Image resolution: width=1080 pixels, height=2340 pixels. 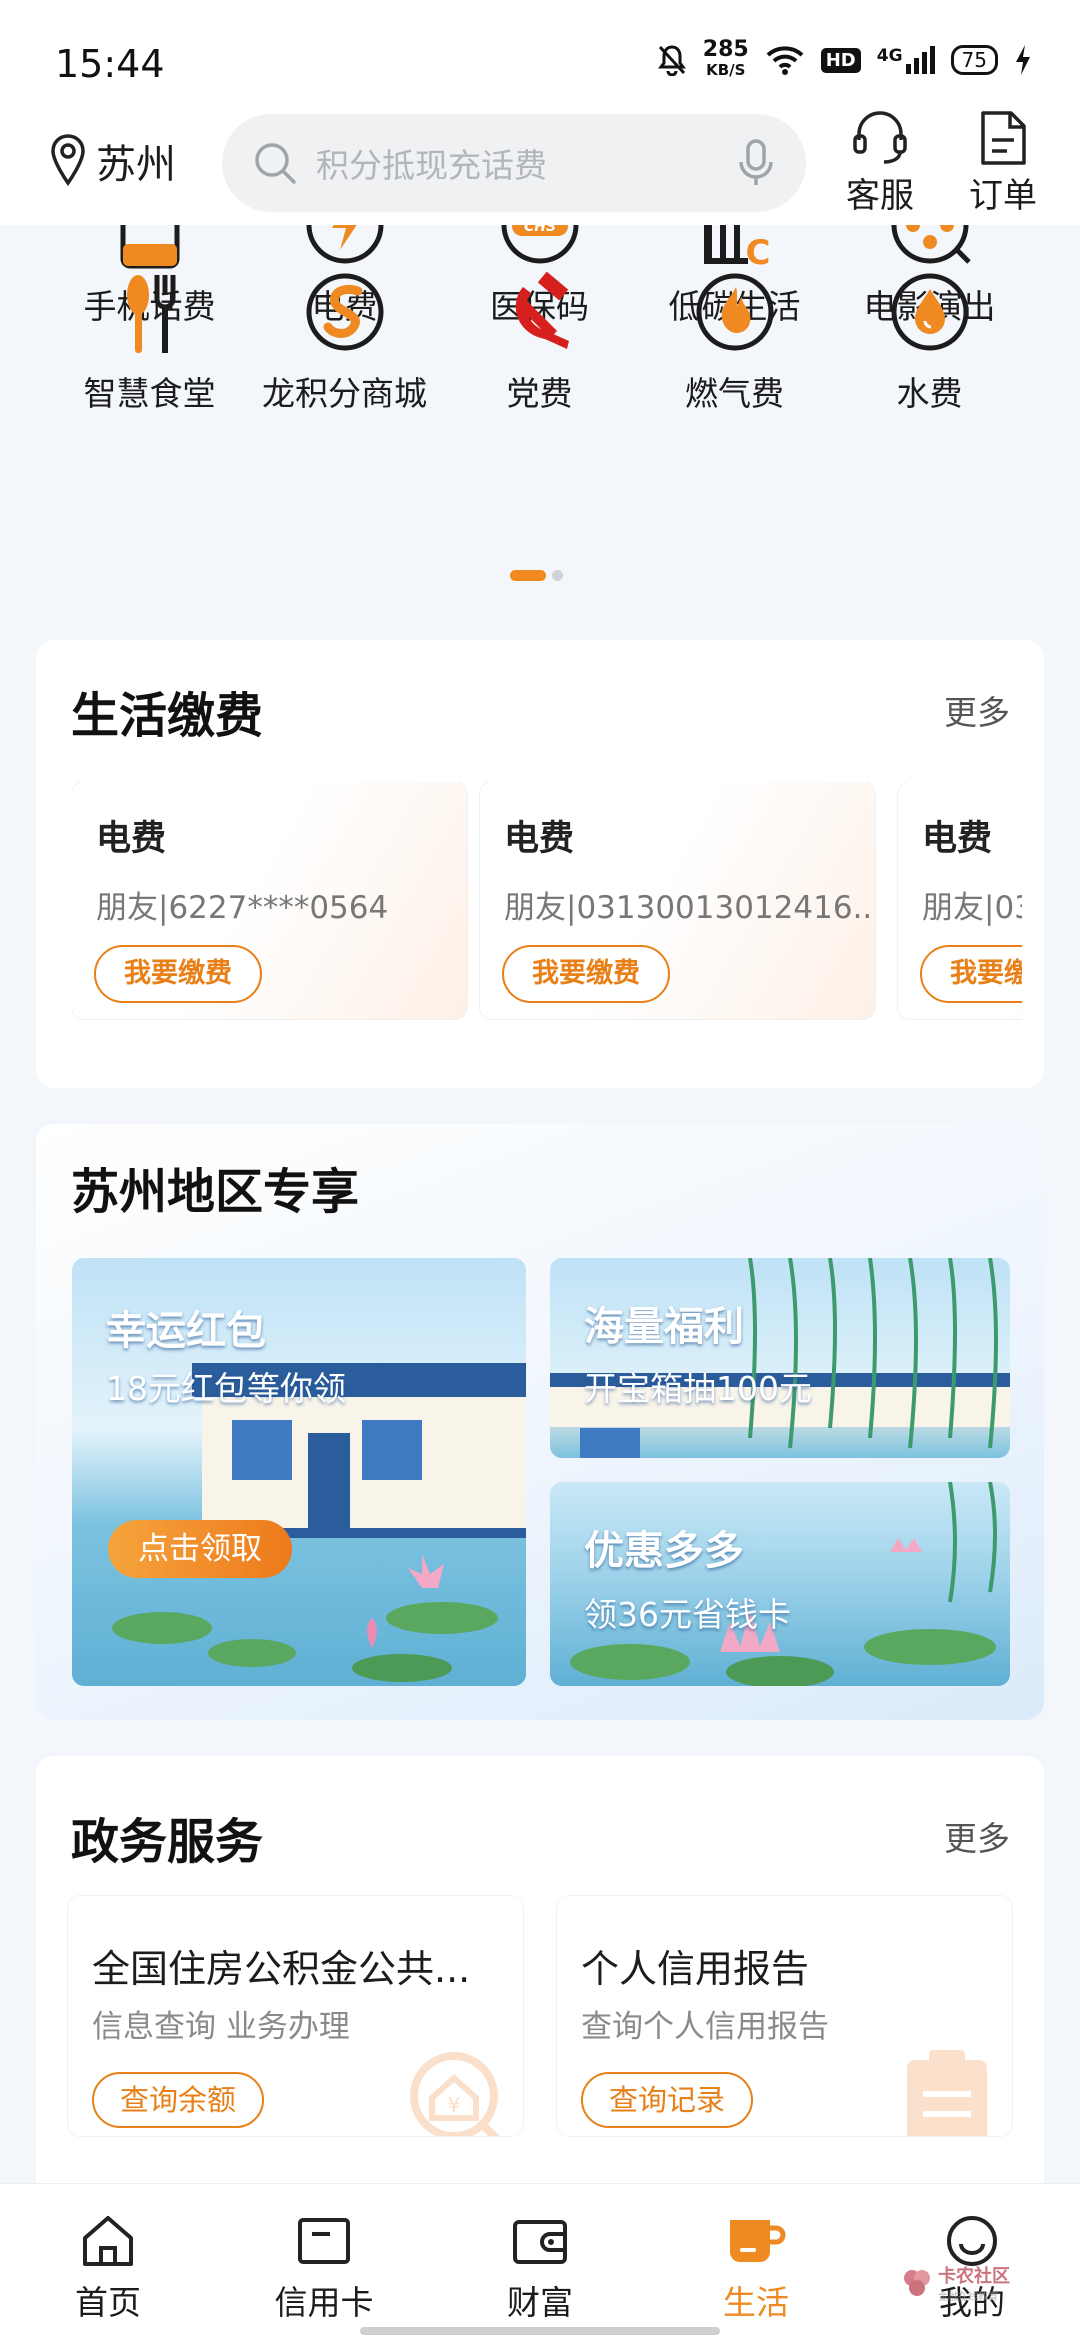 What do you see at coordinates (695, 1969) in the screenshot?
I see `gov-card-title: 个人信用报告` at bounding box center [695, 1969].